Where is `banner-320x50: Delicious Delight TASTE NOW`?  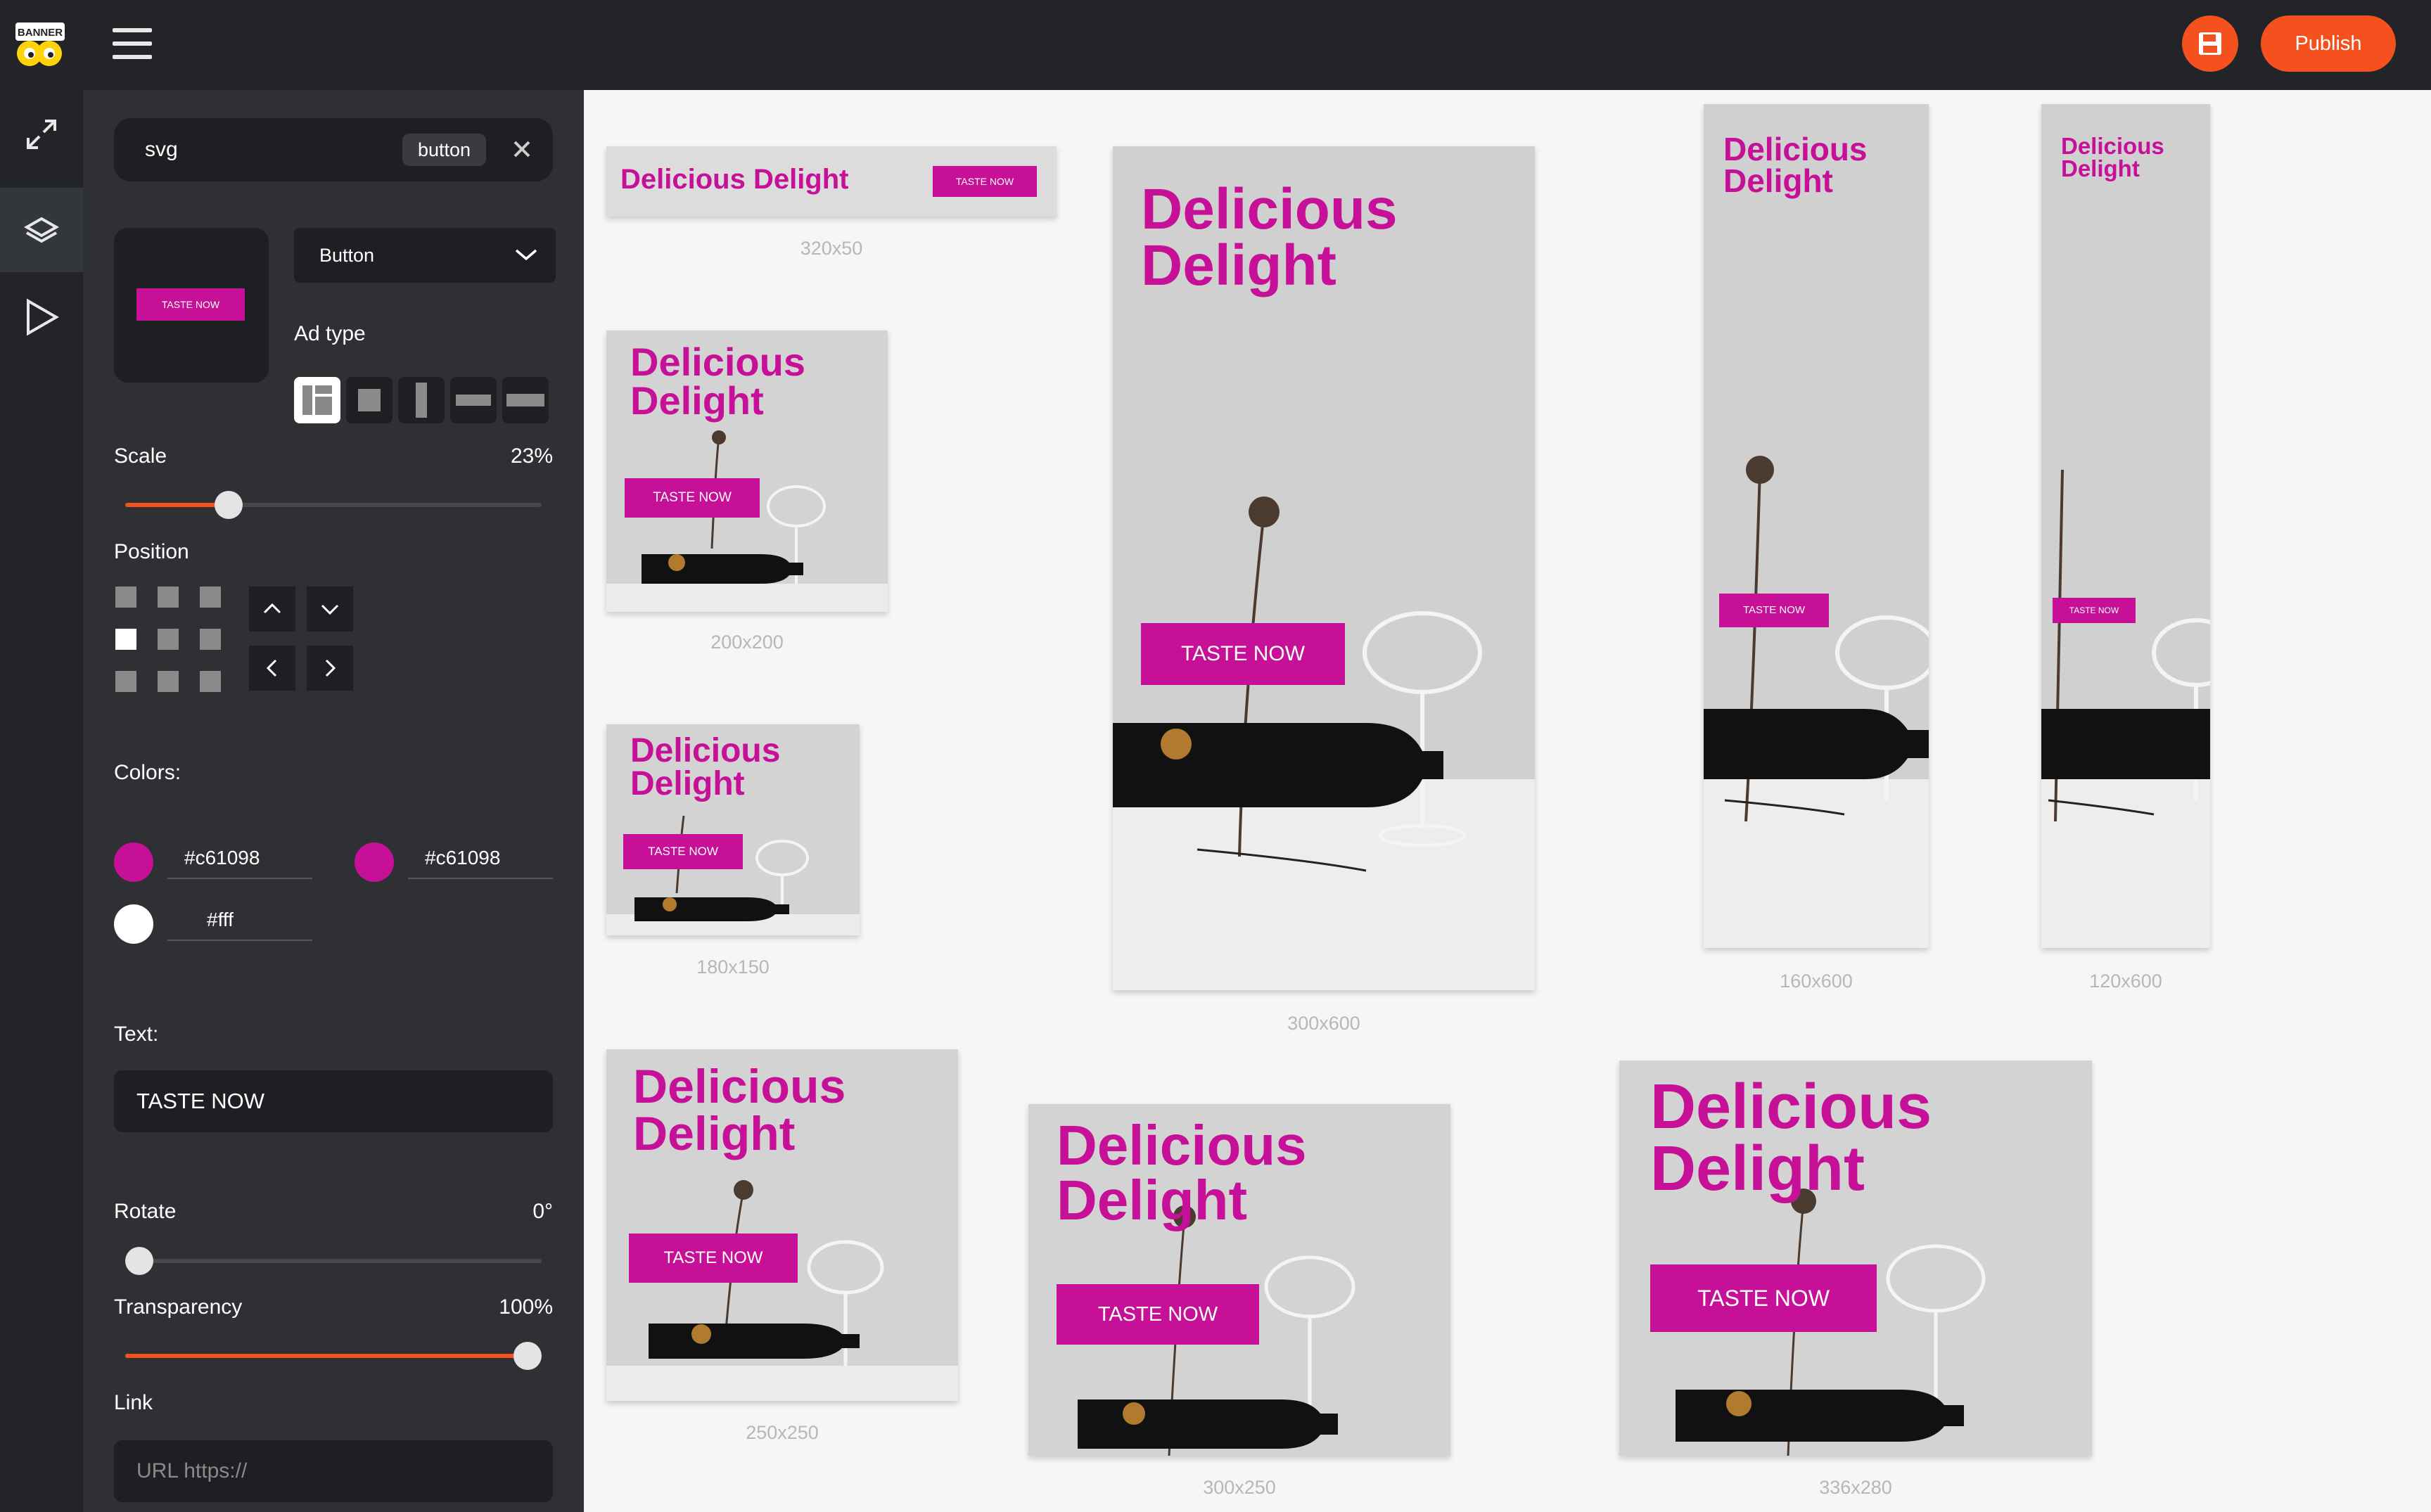
banner-320x50: Delicious Delight TASTE NOW is located at coordinates (832, 181).